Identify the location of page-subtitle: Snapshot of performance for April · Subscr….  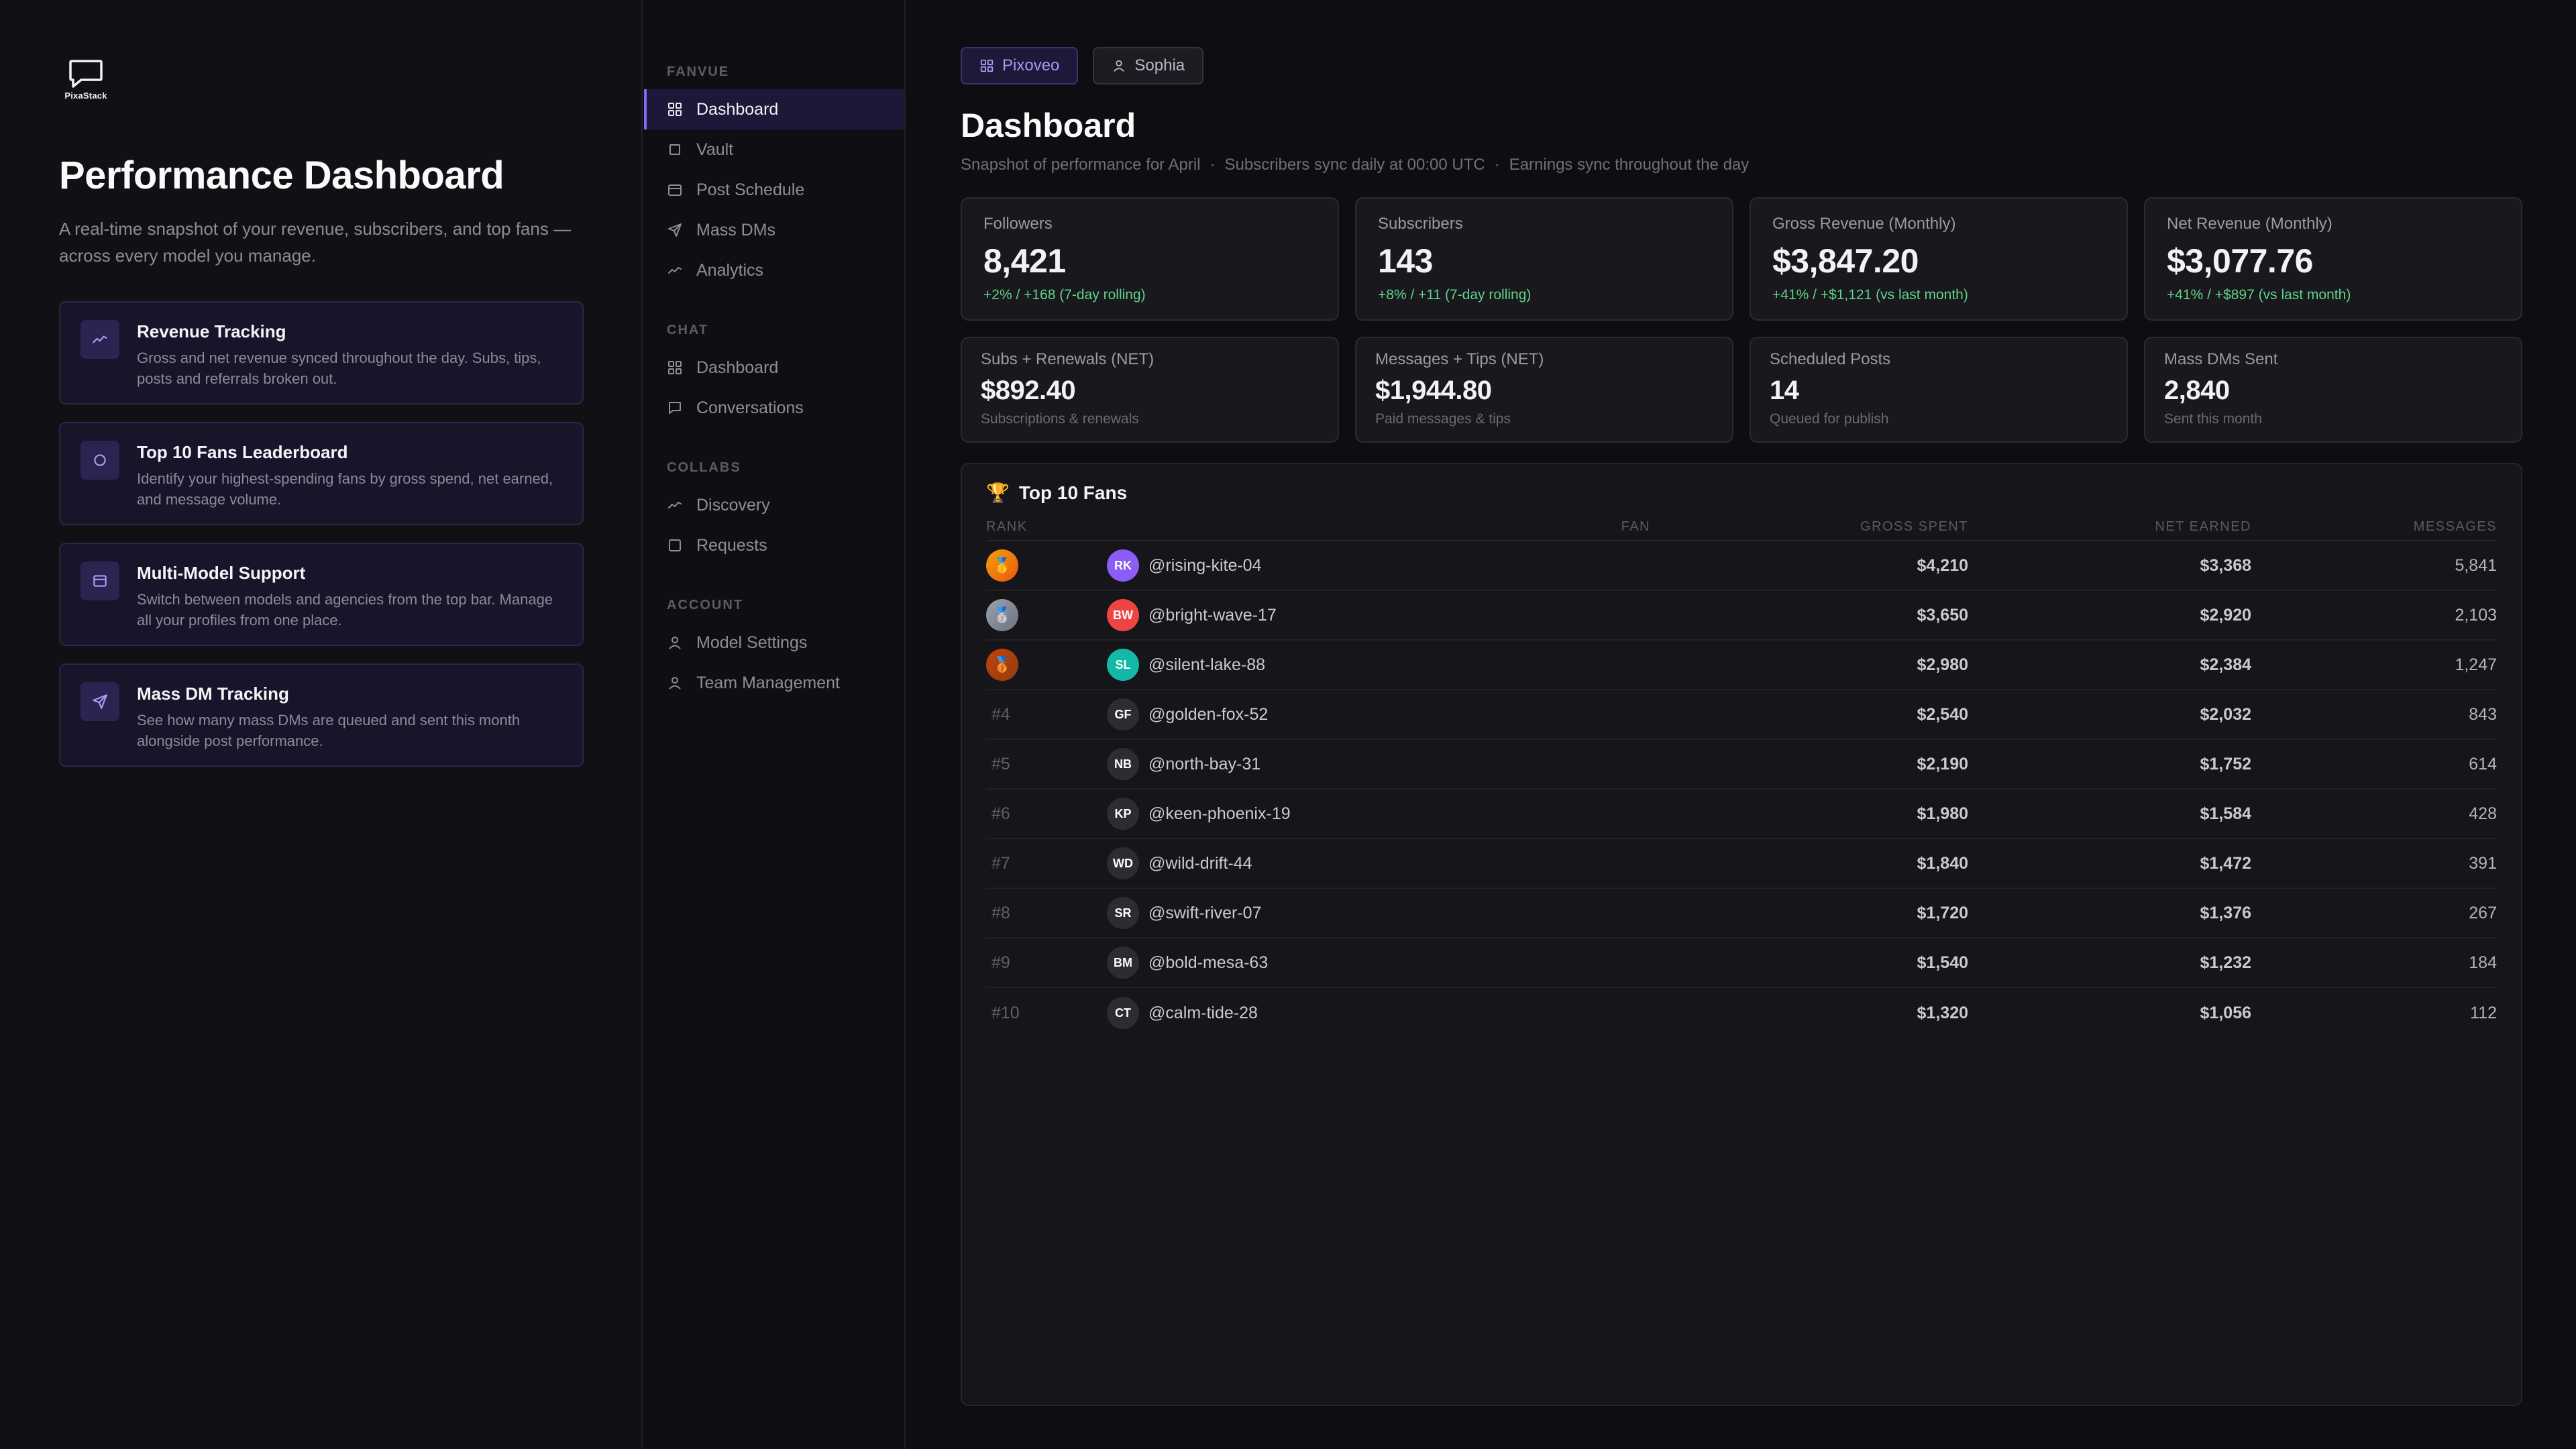
(1741, 165).